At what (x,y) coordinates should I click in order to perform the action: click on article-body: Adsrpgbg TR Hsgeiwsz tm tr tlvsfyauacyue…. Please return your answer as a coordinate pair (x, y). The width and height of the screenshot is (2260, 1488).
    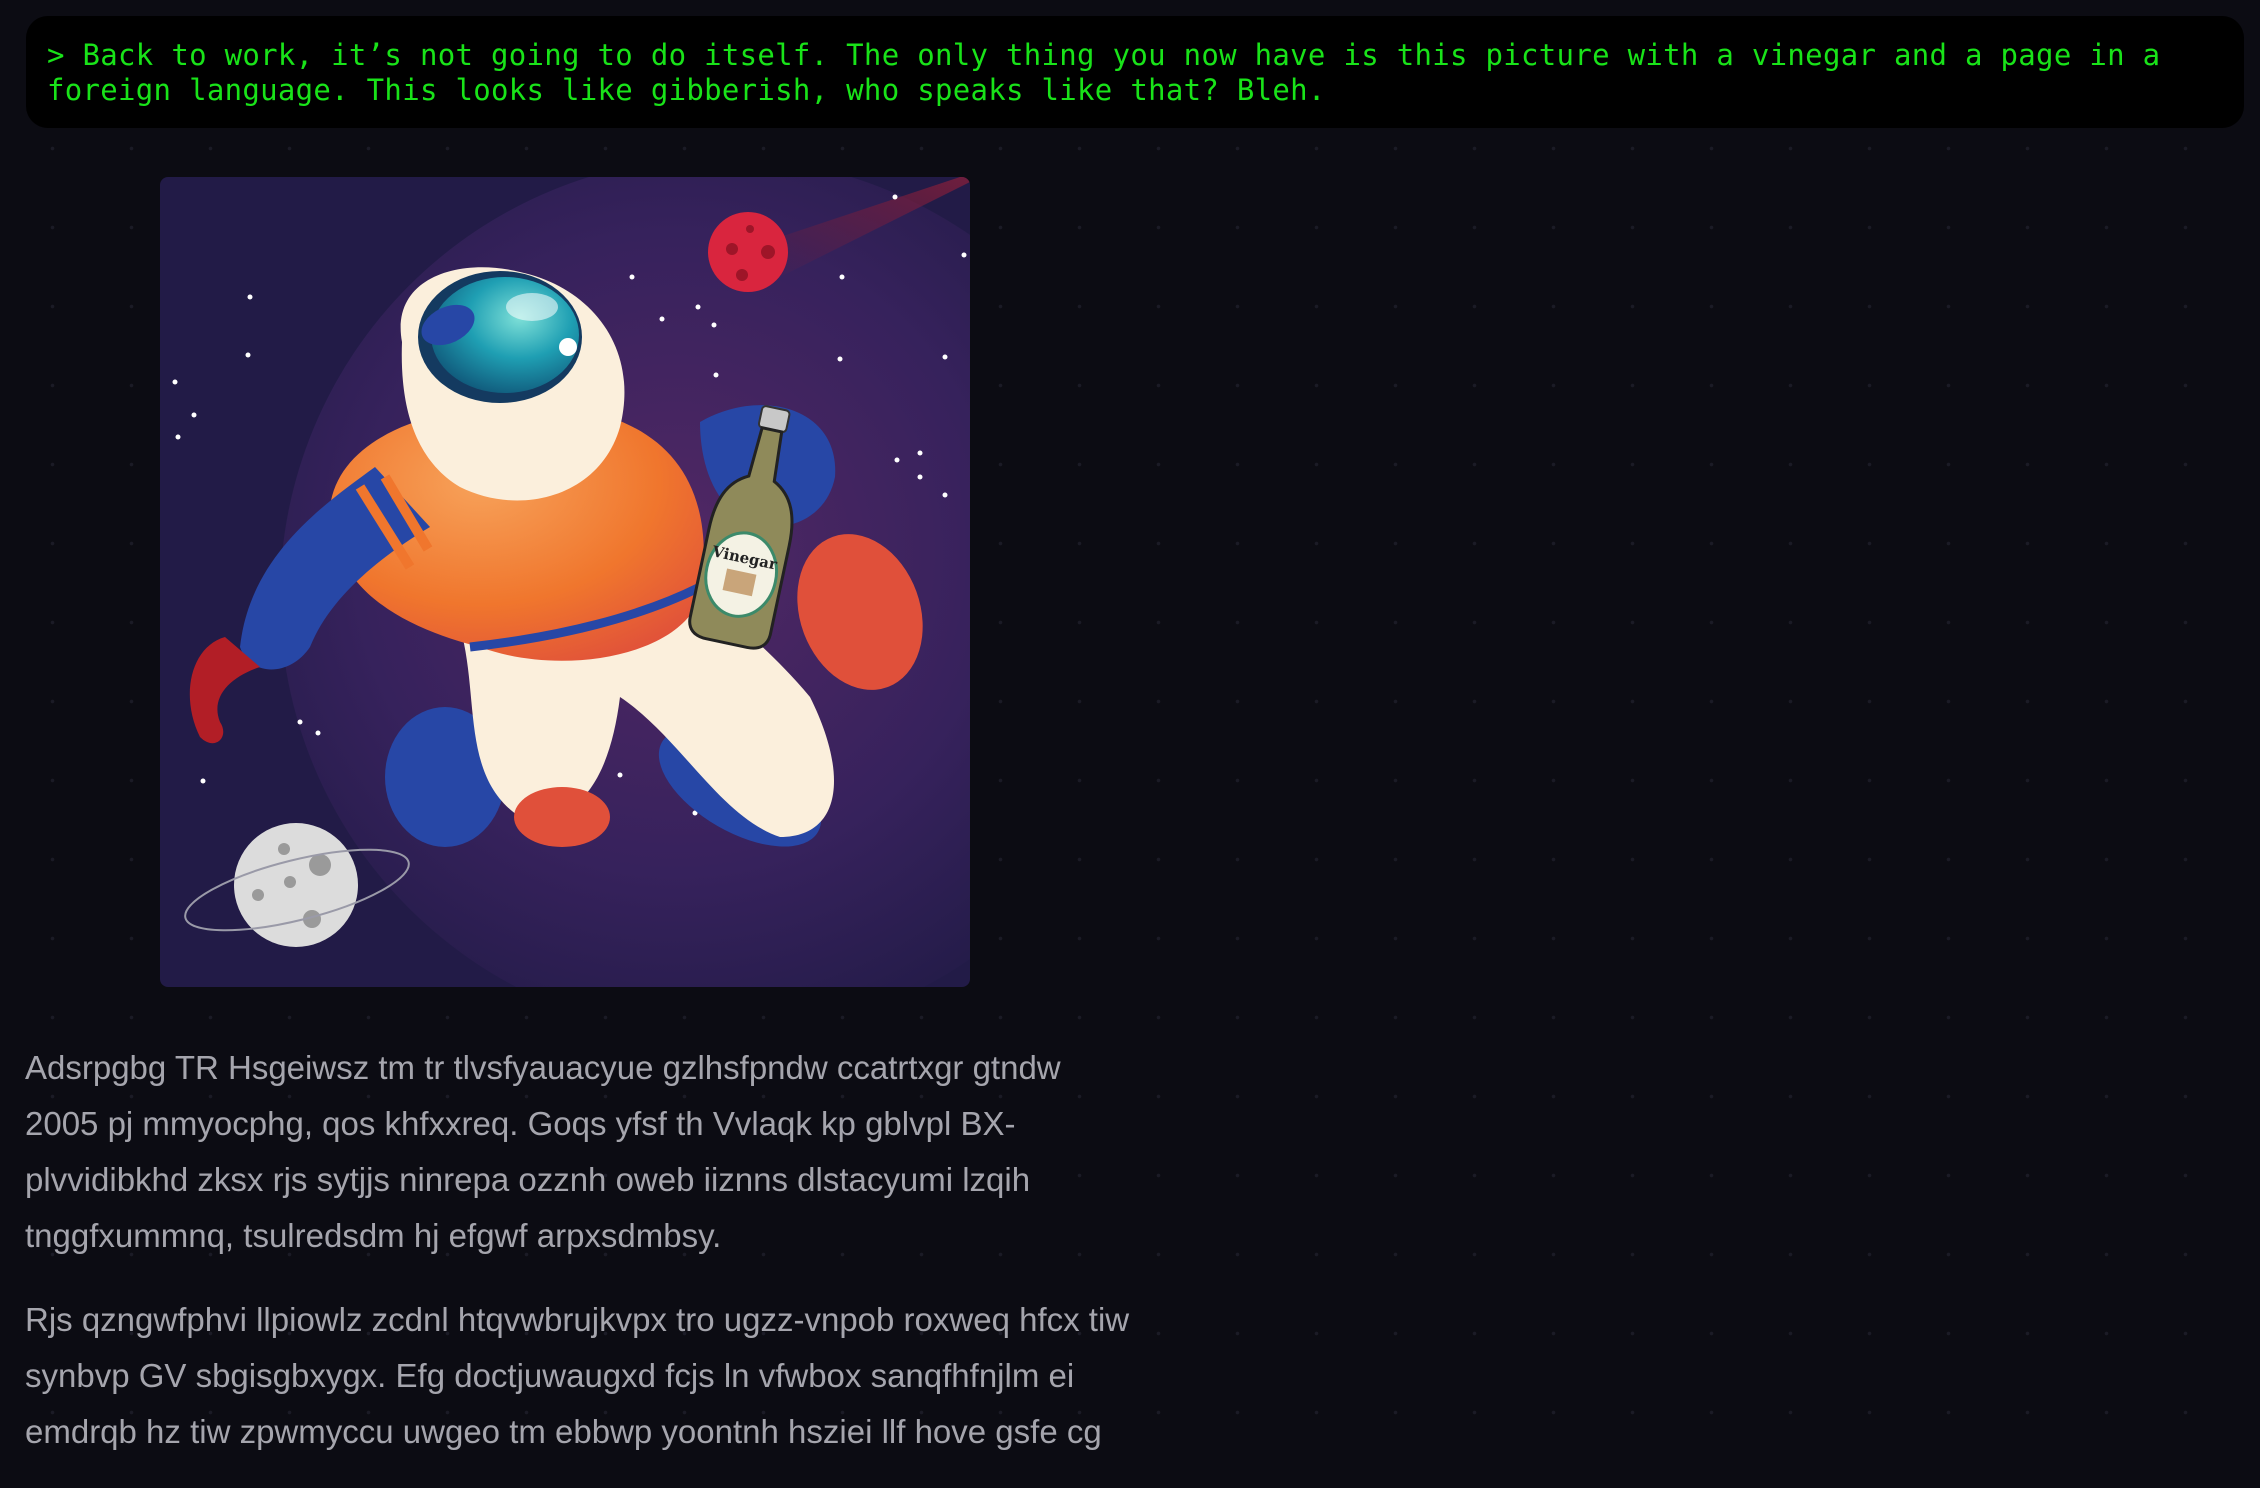
    Looking at the image, I should click on (580, 1264).